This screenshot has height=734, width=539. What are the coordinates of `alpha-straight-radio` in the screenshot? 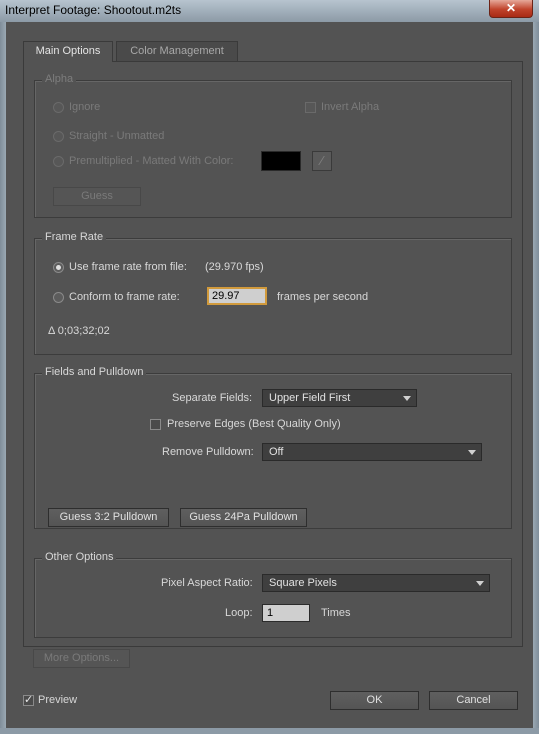 It's located at (58, 136).